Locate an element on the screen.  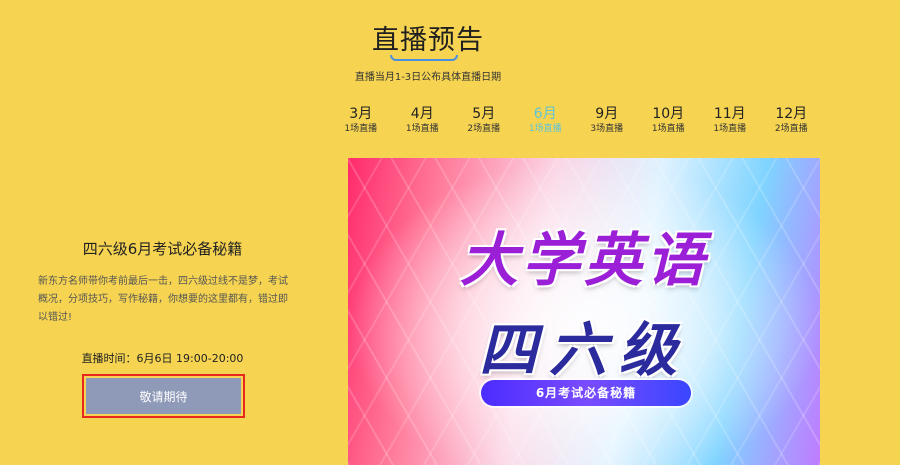
page-title: 直播预告 is located at coordinates (428, 40).